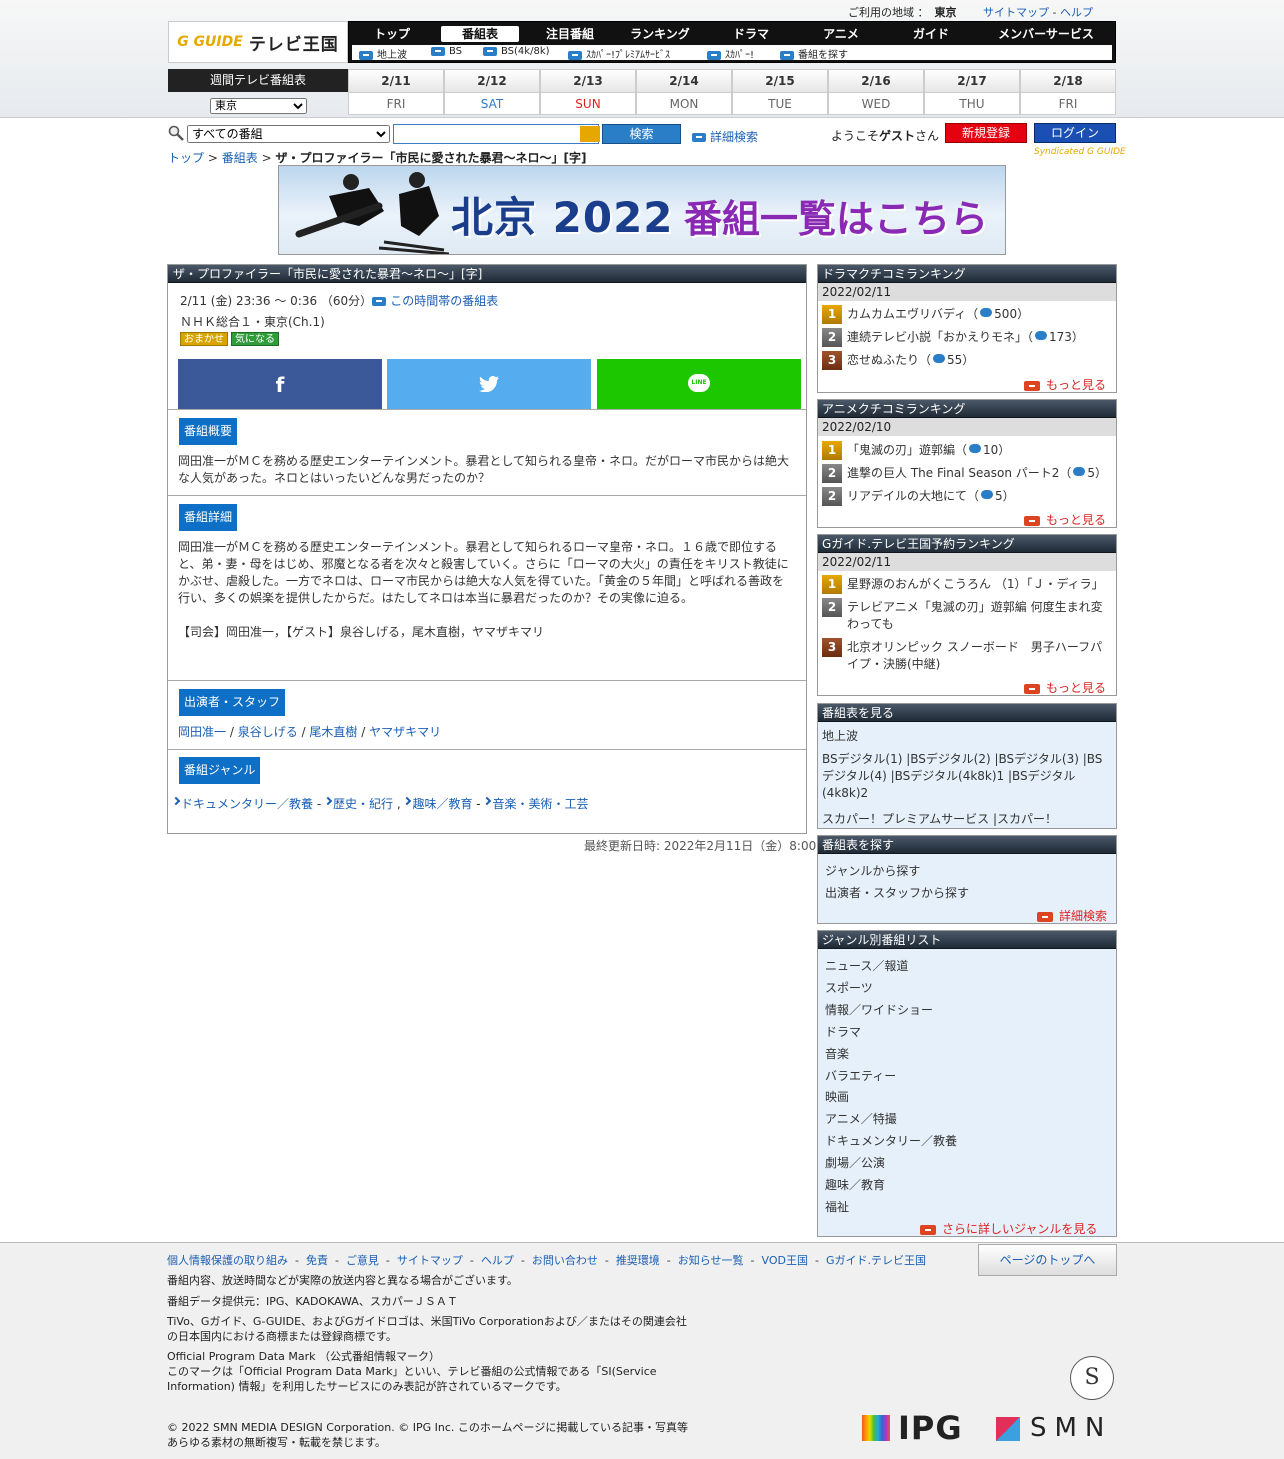 This screenshot has height=1459, width=1284. I want to click on day-tab: 2/12 SAT, so click(492, 92).